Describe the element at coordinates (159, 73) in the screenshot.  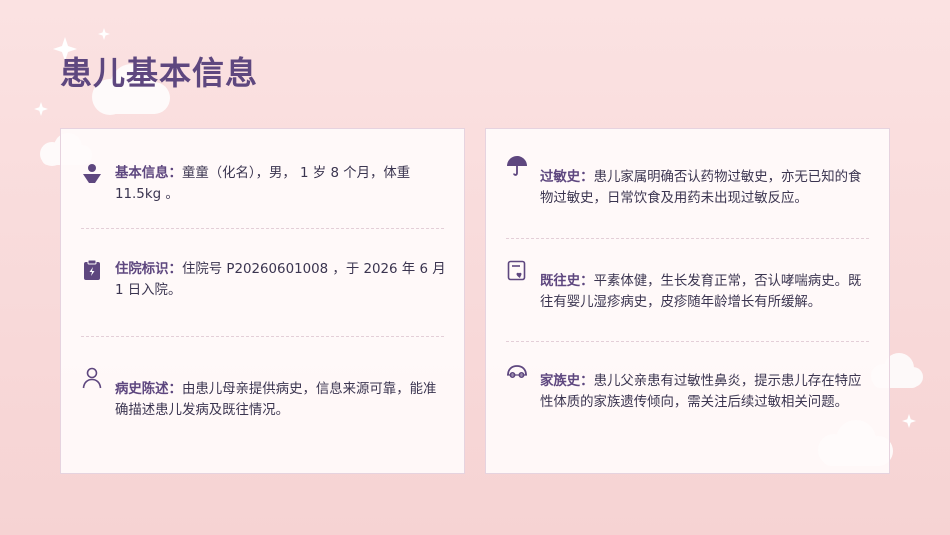
I see `page-title: 患儿基本信息` at that location.